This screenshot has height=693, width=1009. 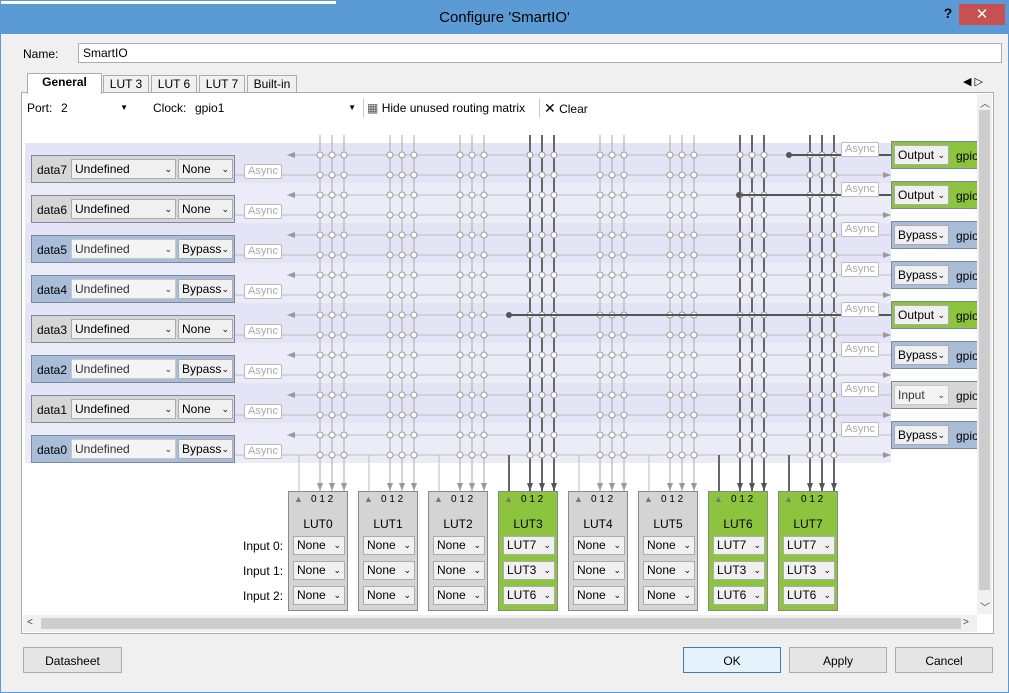 I want to click on tab-lut7: LUT 7, so click(x=222, y=84).